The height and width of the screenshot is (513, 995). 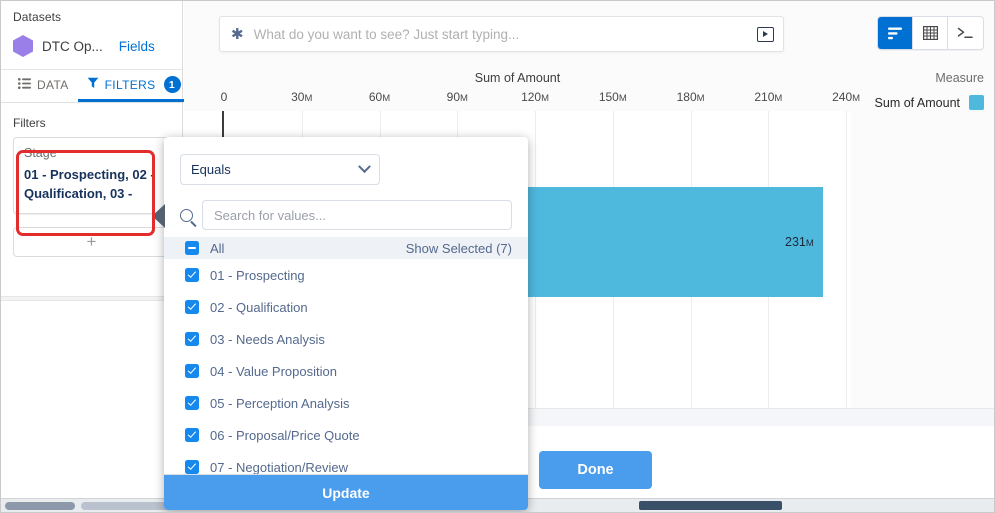 I want to click on value-search-row, so click(x=346, y=215).